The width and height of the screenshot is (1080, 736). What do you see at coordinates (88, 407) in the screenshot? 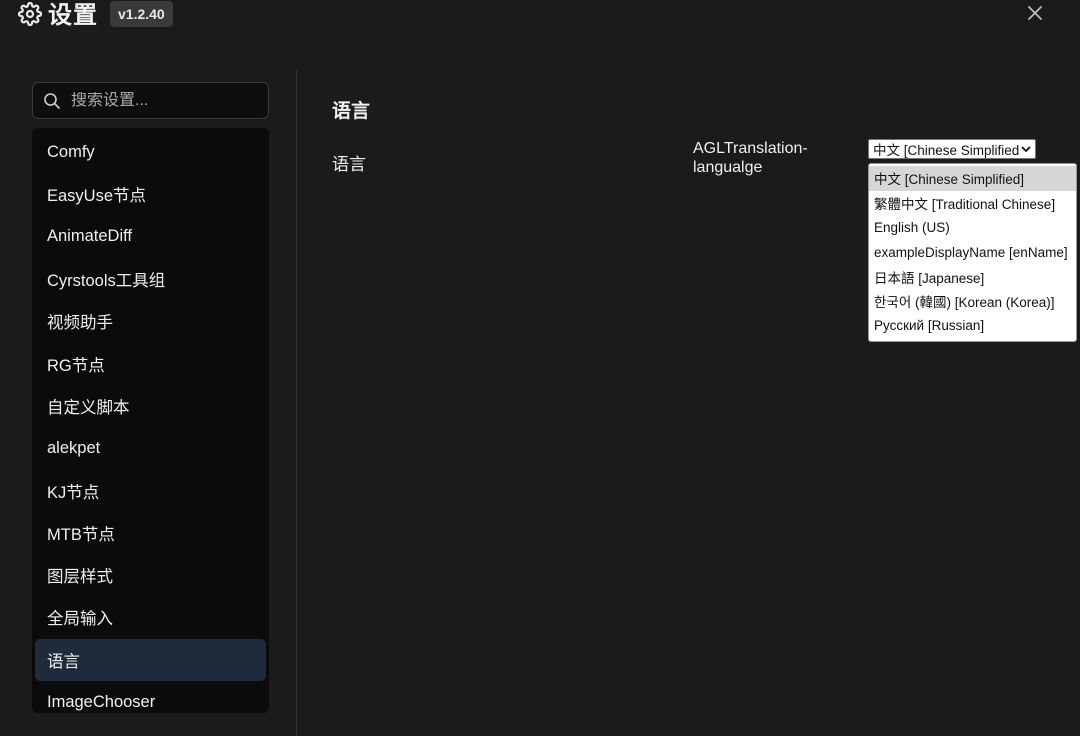
I see `sidebar-item-label: 自定义脚本` at bounding box center [88, 407].